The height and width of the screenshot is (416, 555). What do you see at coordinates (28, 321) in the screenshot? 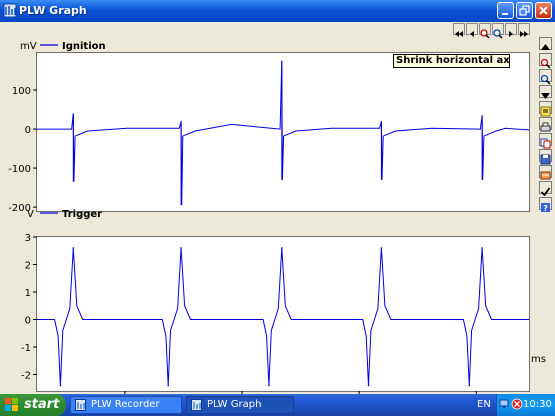
I see `trigger-y-tick-label: 0` at bounding box center [28, 321].